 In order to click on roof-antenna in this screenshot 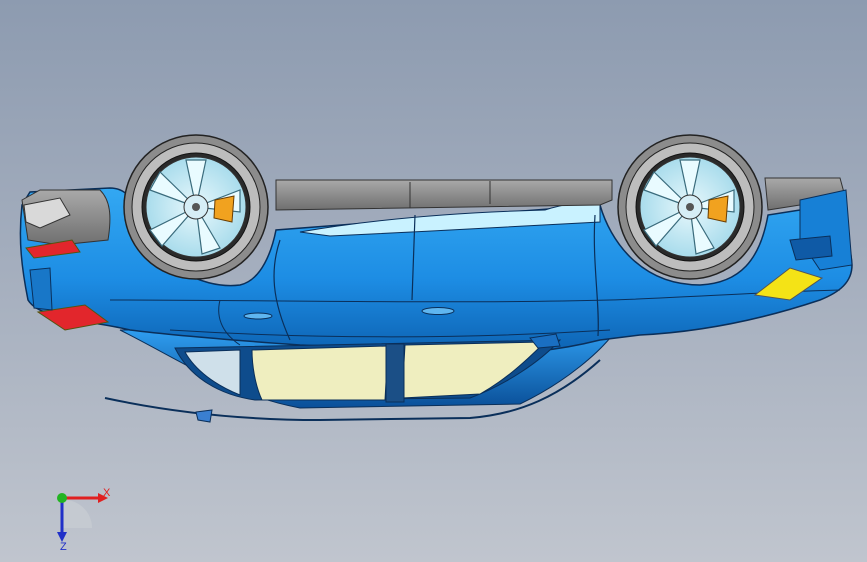, I will do `click(204, 416)`.